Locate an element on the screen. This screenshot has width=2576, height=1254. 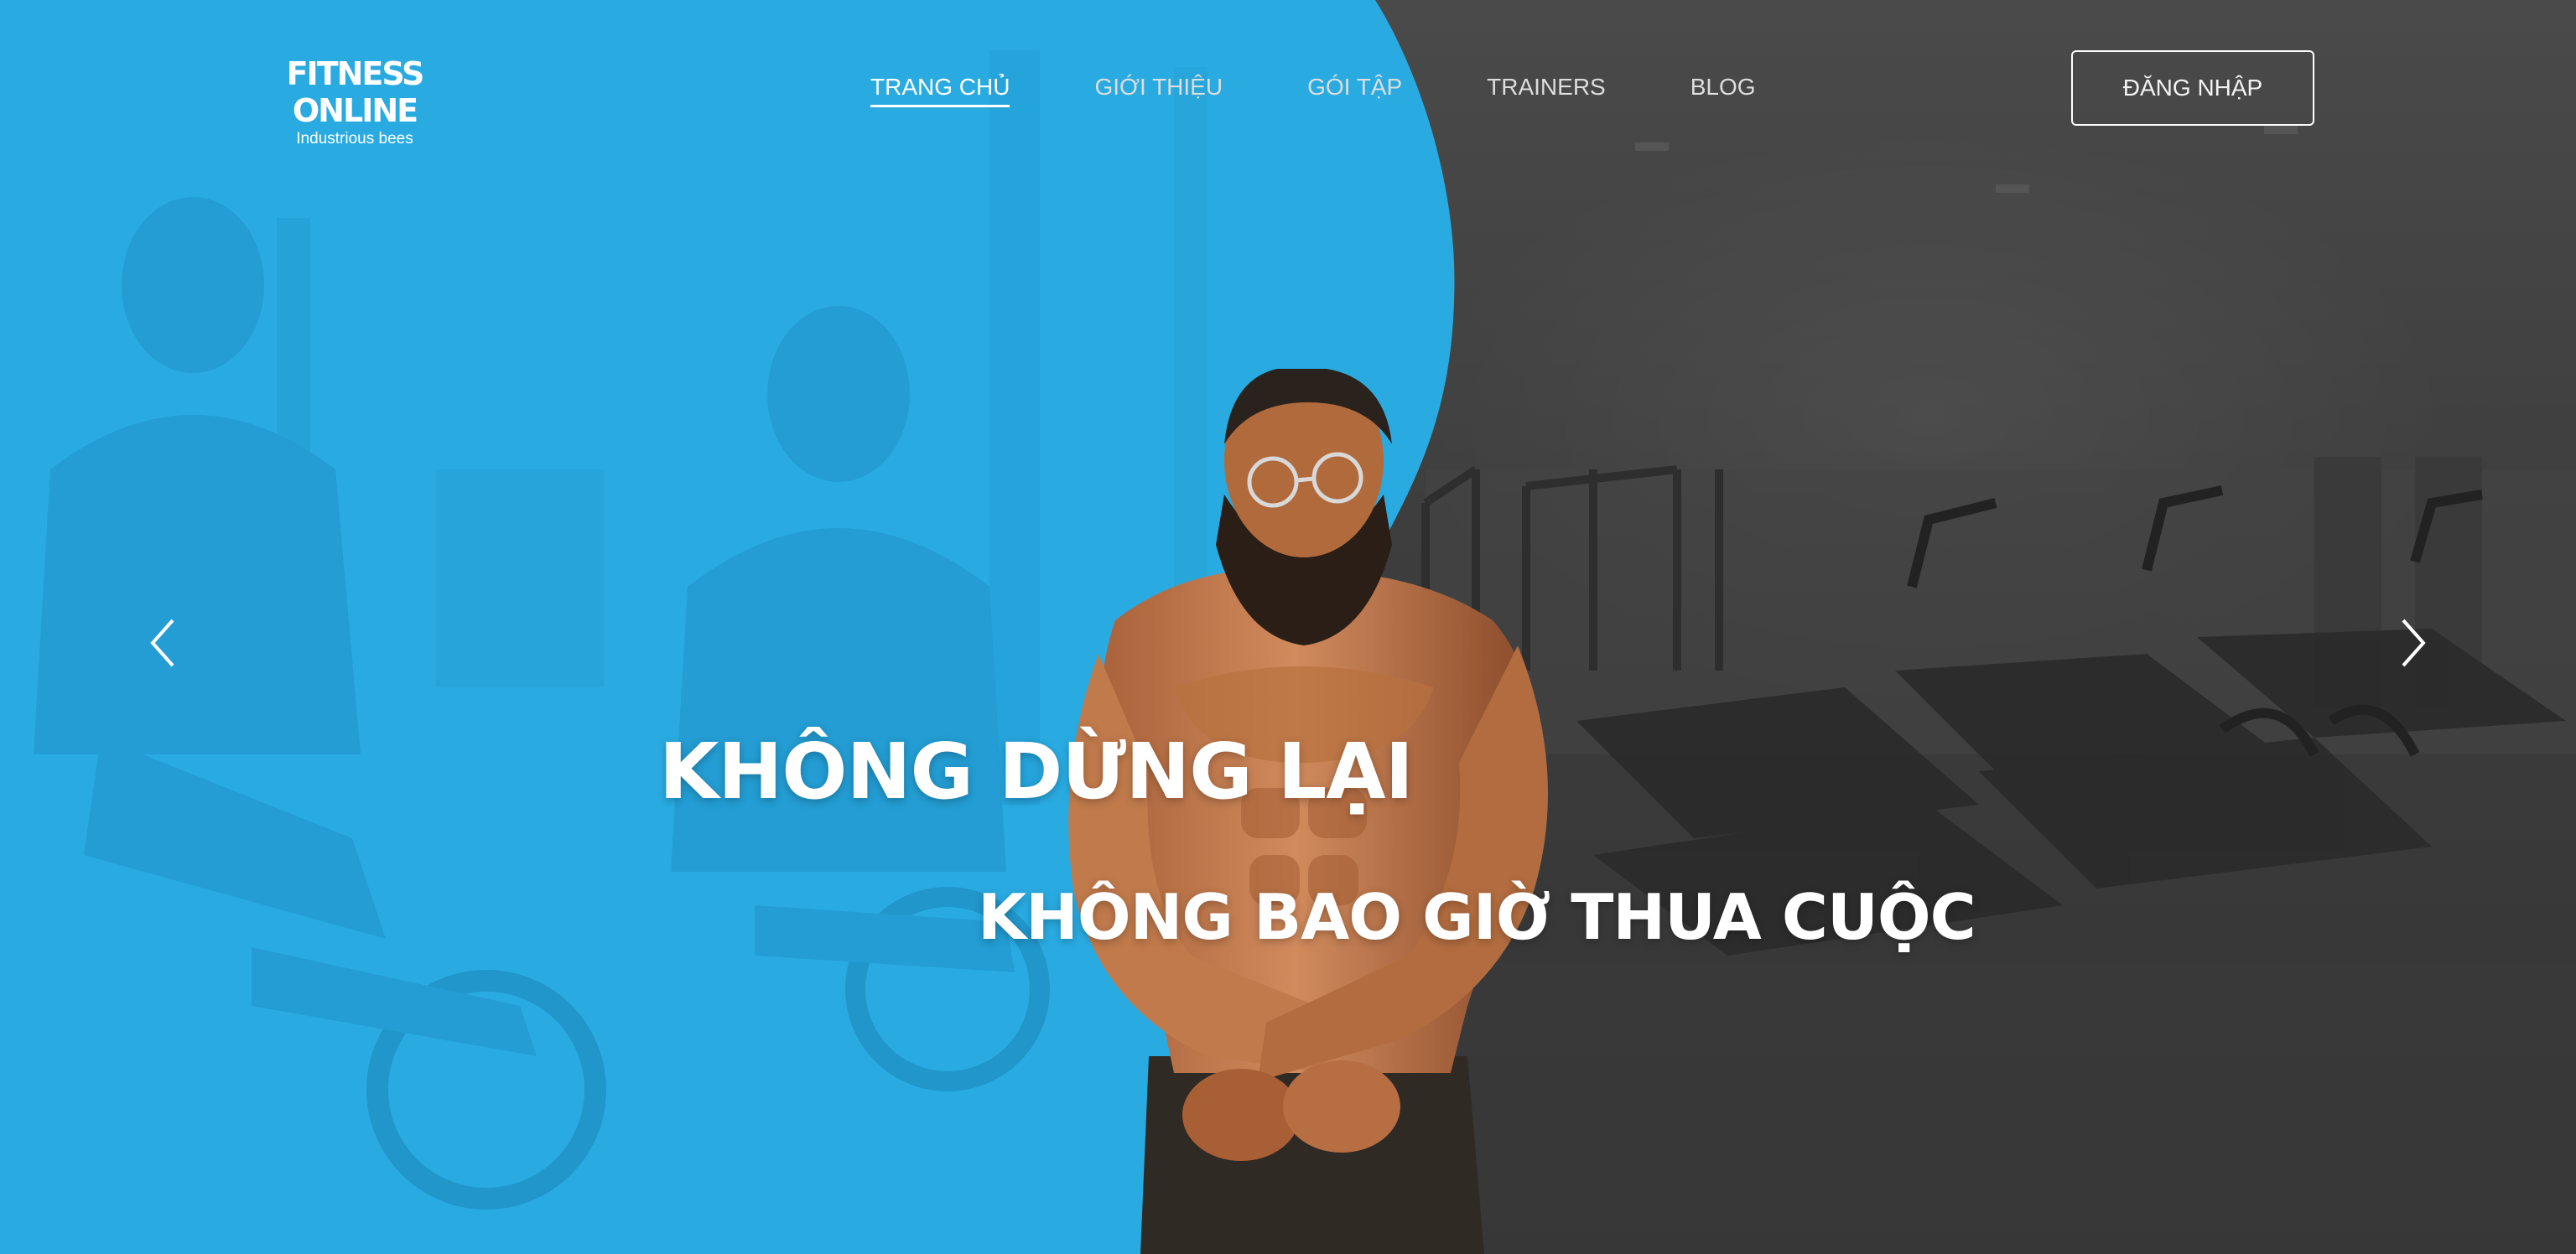
brand-name: FITNESS ONLINE is located at coordinates (355, 92).